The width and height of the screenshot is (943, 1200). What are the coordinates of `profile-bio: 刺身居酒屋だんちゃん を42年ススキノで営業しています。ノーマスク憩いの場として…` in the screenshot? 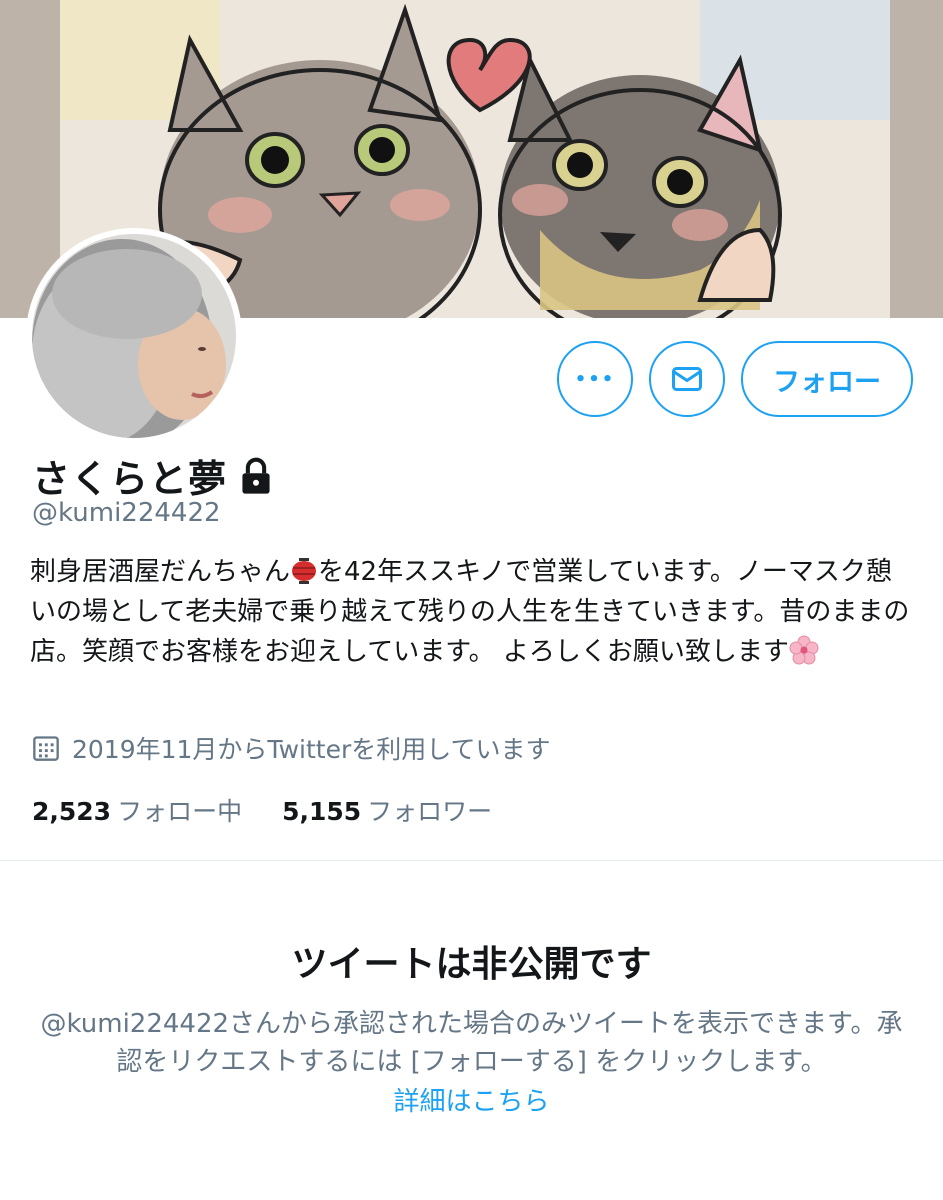 It's located at (470, 612).